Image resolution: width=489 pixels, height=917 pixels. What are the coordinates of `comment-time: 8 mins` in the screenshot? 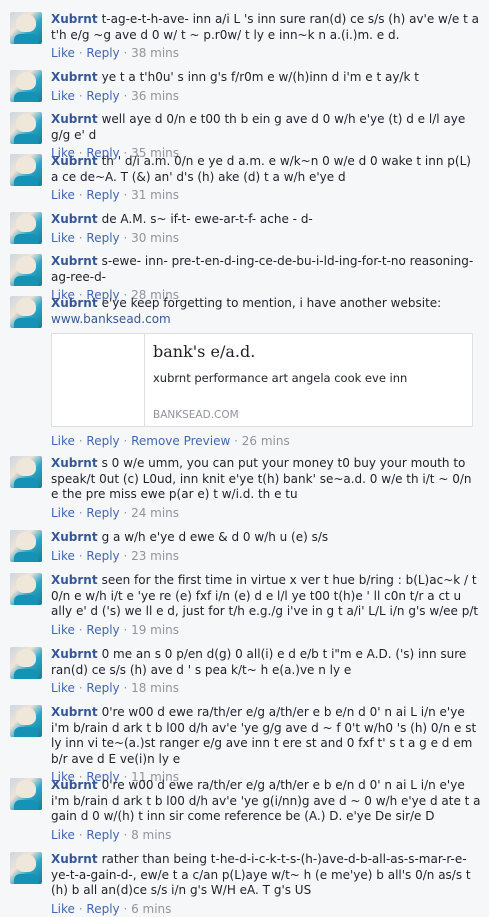 It's located at (151, 835).